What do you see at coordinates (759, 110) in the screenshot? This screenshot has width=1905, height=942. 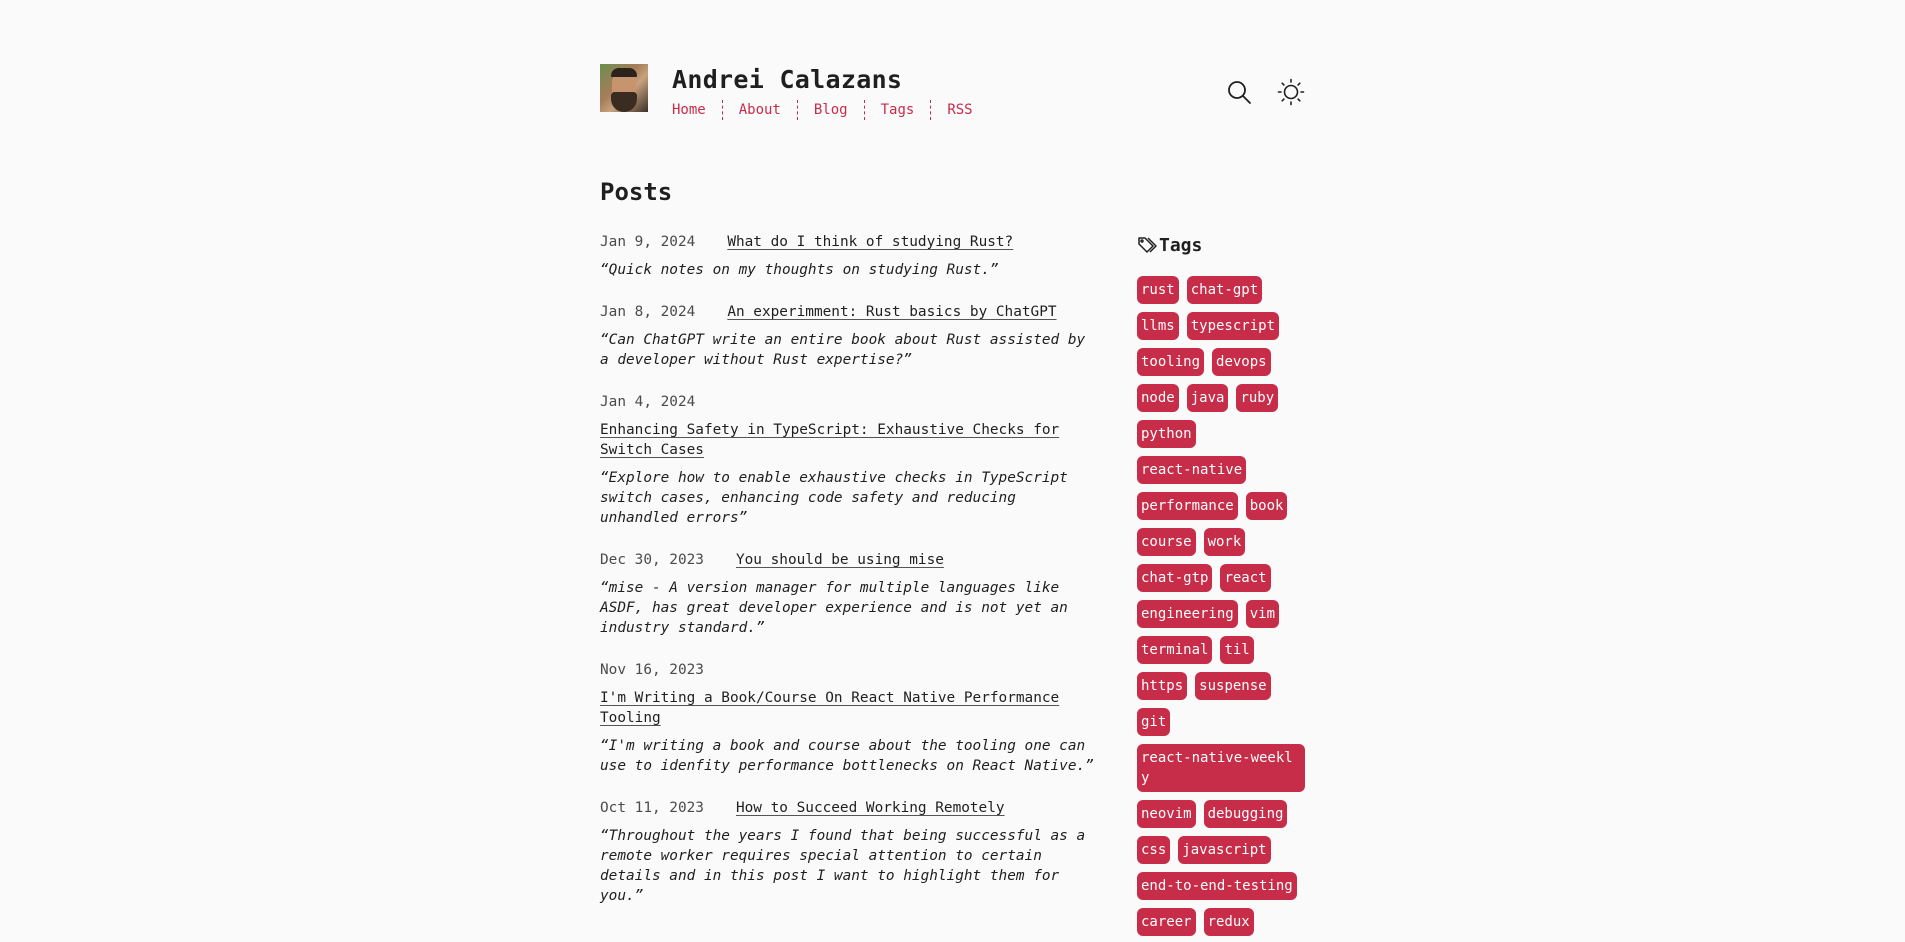 I see `nav-about: About` at bounding box center [759, 110].